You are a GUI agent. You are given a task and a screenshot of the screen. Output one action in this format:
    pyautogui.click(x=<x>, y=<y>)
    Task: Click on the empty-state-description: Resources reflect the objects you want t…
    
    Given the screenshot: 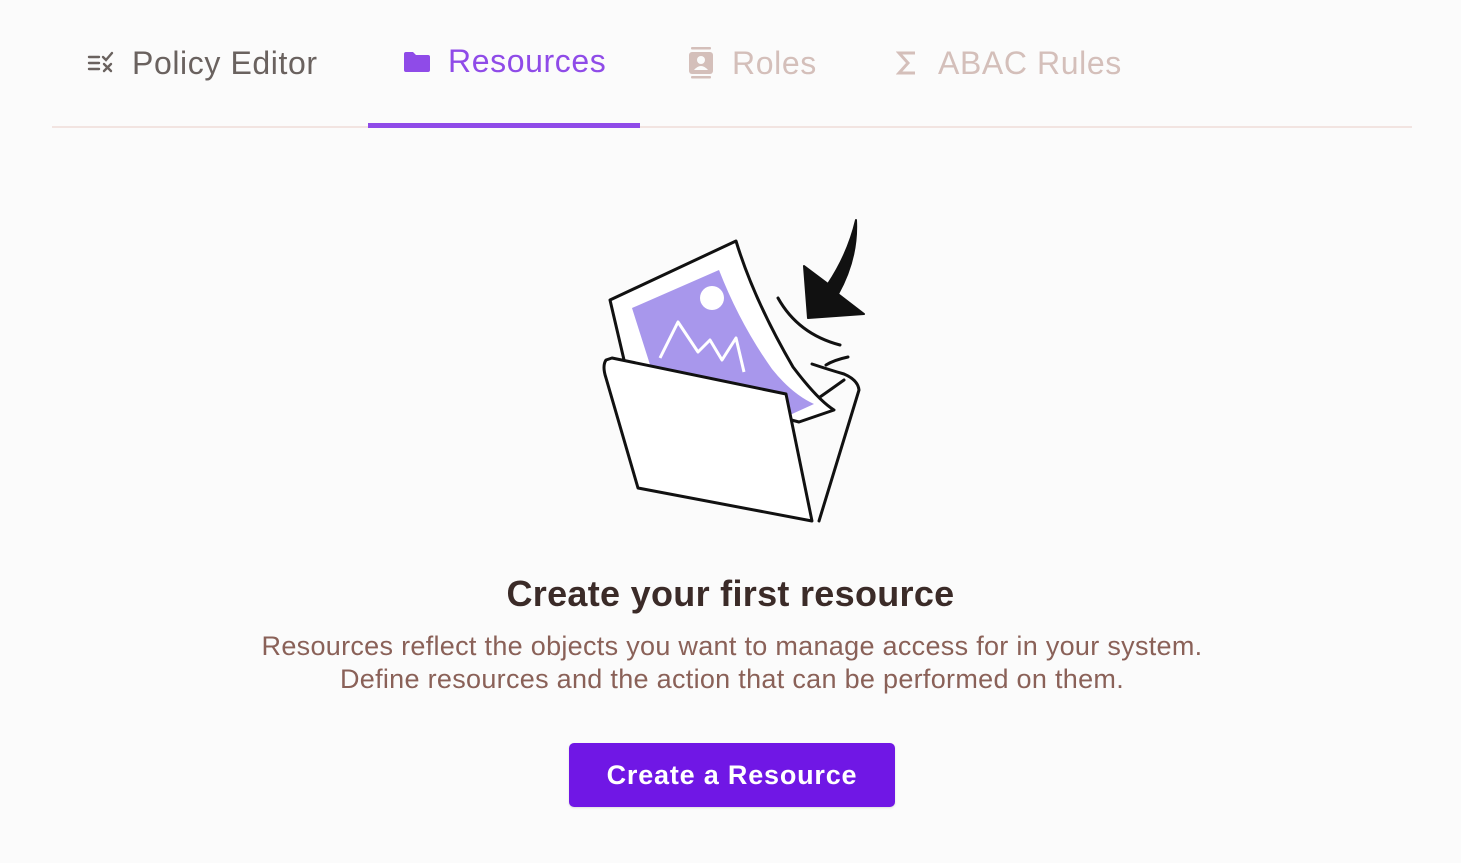 What is the action you would take?
    pyautogui.click(x=732, y=662)
    